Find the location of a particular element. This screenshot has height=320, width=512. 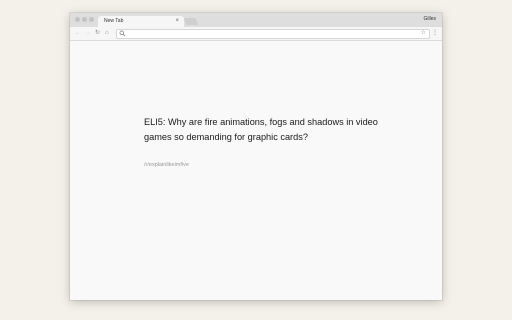

title-bar: New Tab × Gilles is located at coordinates (256, 20).